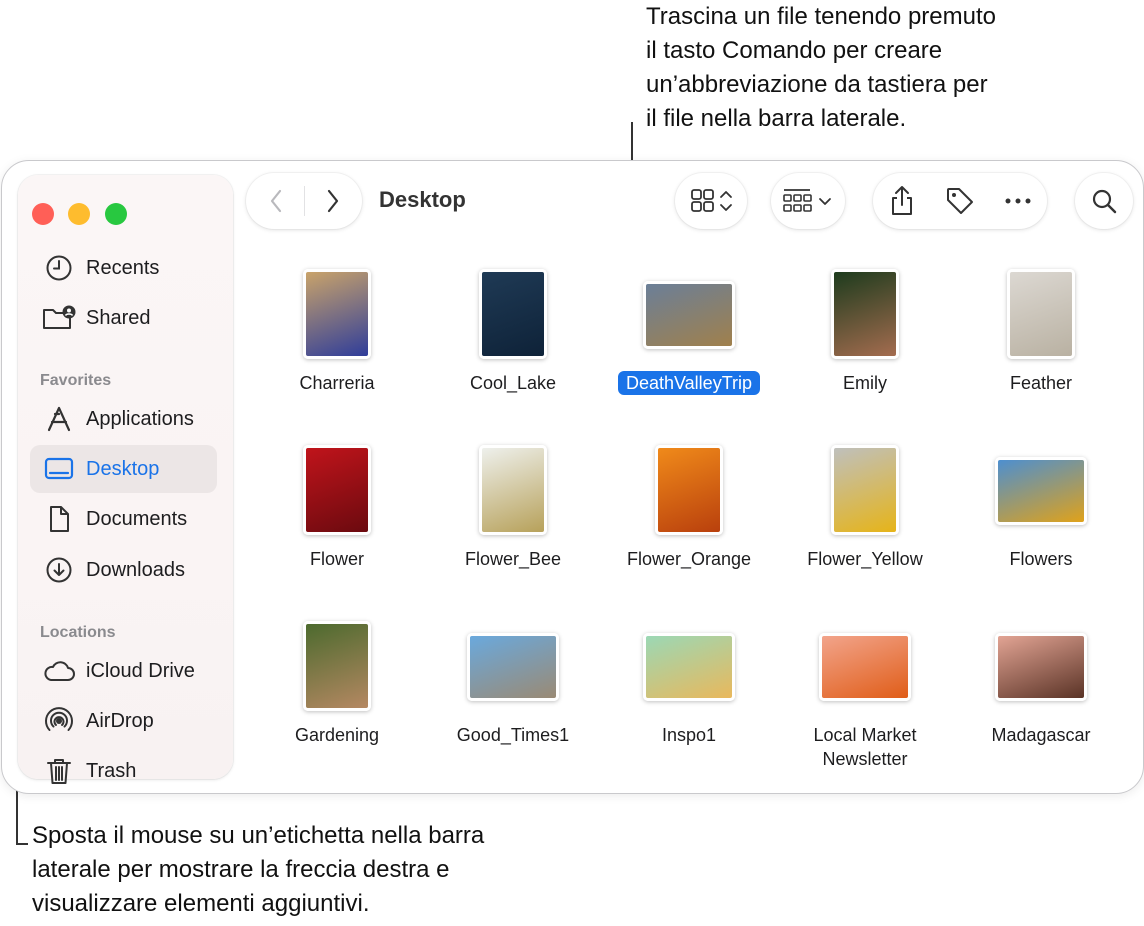 The height and width of the screenshot is (926, 1144). I want to click on sidebar-item-recents: Recents, so click(123, 268).